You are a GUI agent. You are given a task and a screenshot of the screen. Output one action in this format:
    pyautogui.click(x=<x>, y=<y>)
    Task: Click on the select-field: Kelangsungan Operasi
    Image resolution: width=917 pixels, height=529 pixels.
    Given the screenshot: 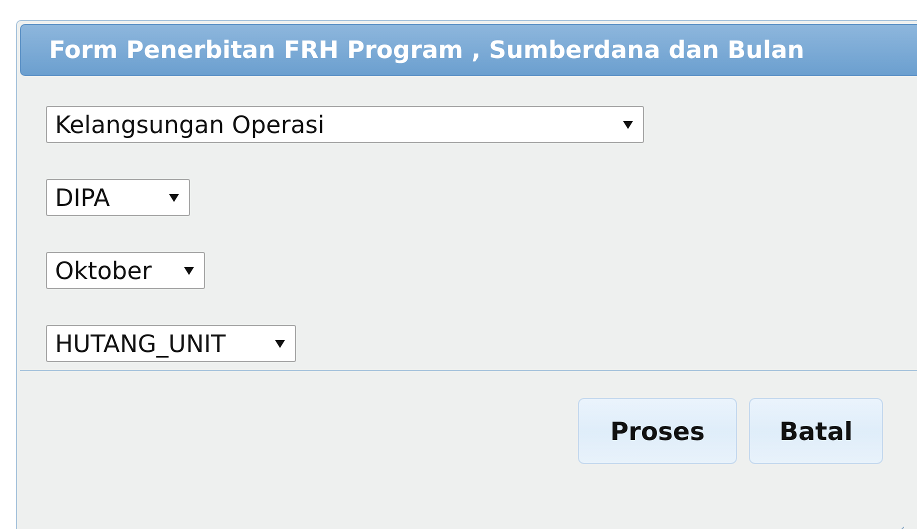 What is the action you would take?
    pyautogui.click(x=345, y=124)
    